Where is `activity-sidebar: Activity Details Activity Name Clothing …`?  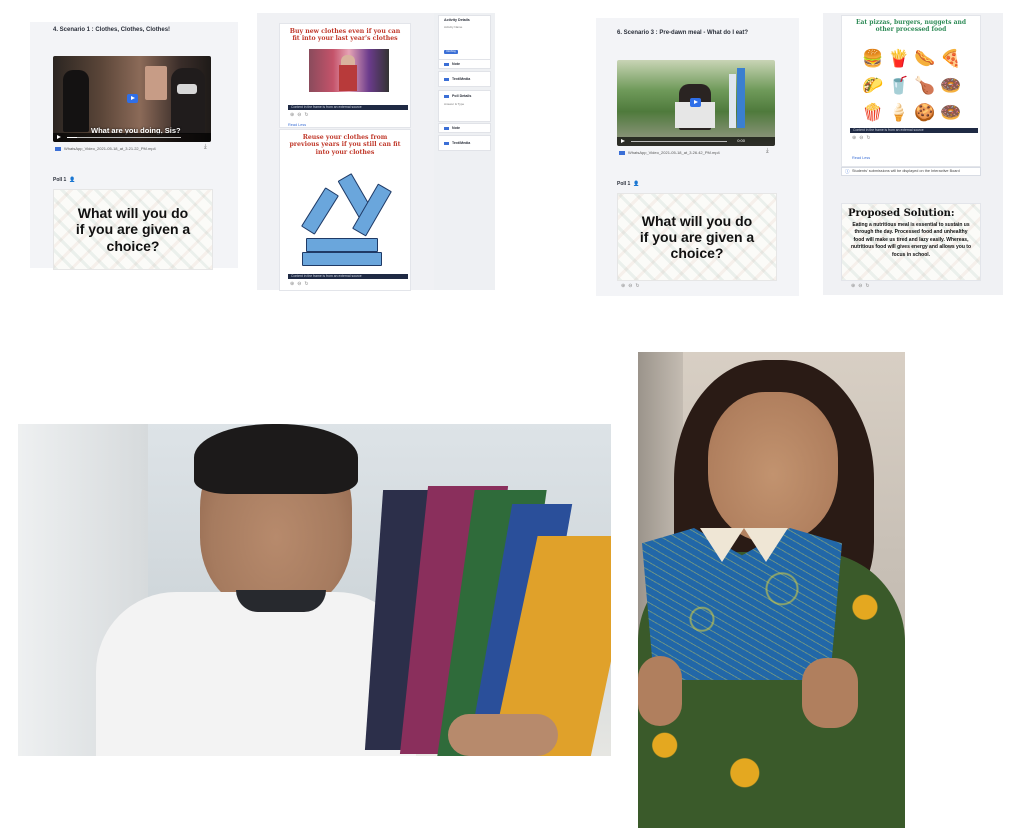 activity-sidebar: Activity Details Activity Name Clothing … is located at coordinates (464, 151).